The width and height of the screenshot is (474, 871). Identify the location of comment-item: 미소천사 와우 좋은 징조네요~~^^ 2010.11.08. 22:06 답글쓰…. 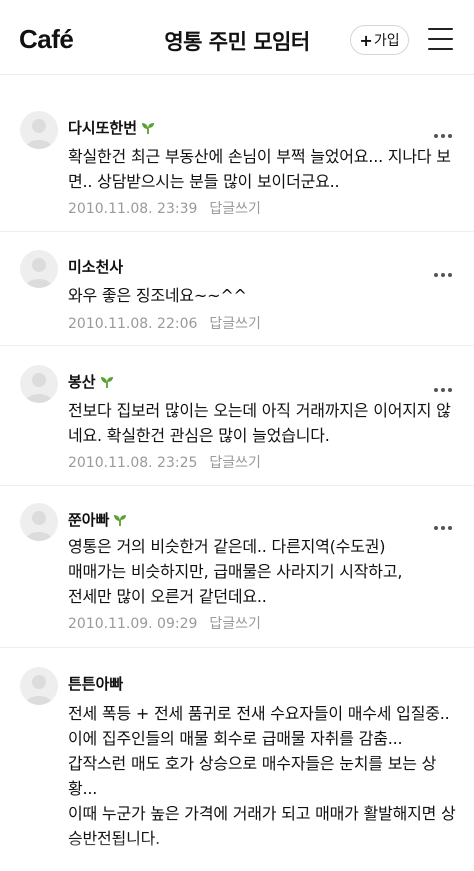
(237, 298).